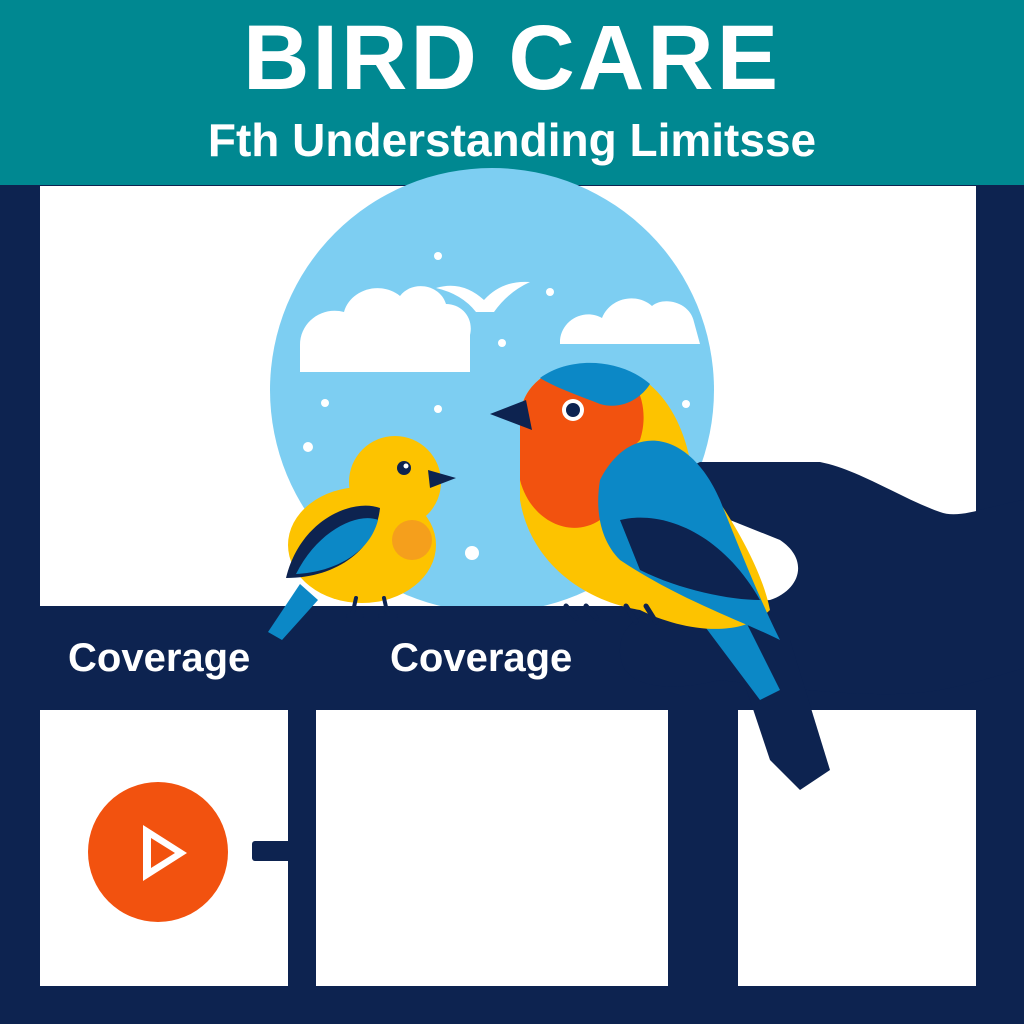 Image resolution: width=1024 pixels, height=1024 pixels. I want to click on connector-bar, so click(282, 851).